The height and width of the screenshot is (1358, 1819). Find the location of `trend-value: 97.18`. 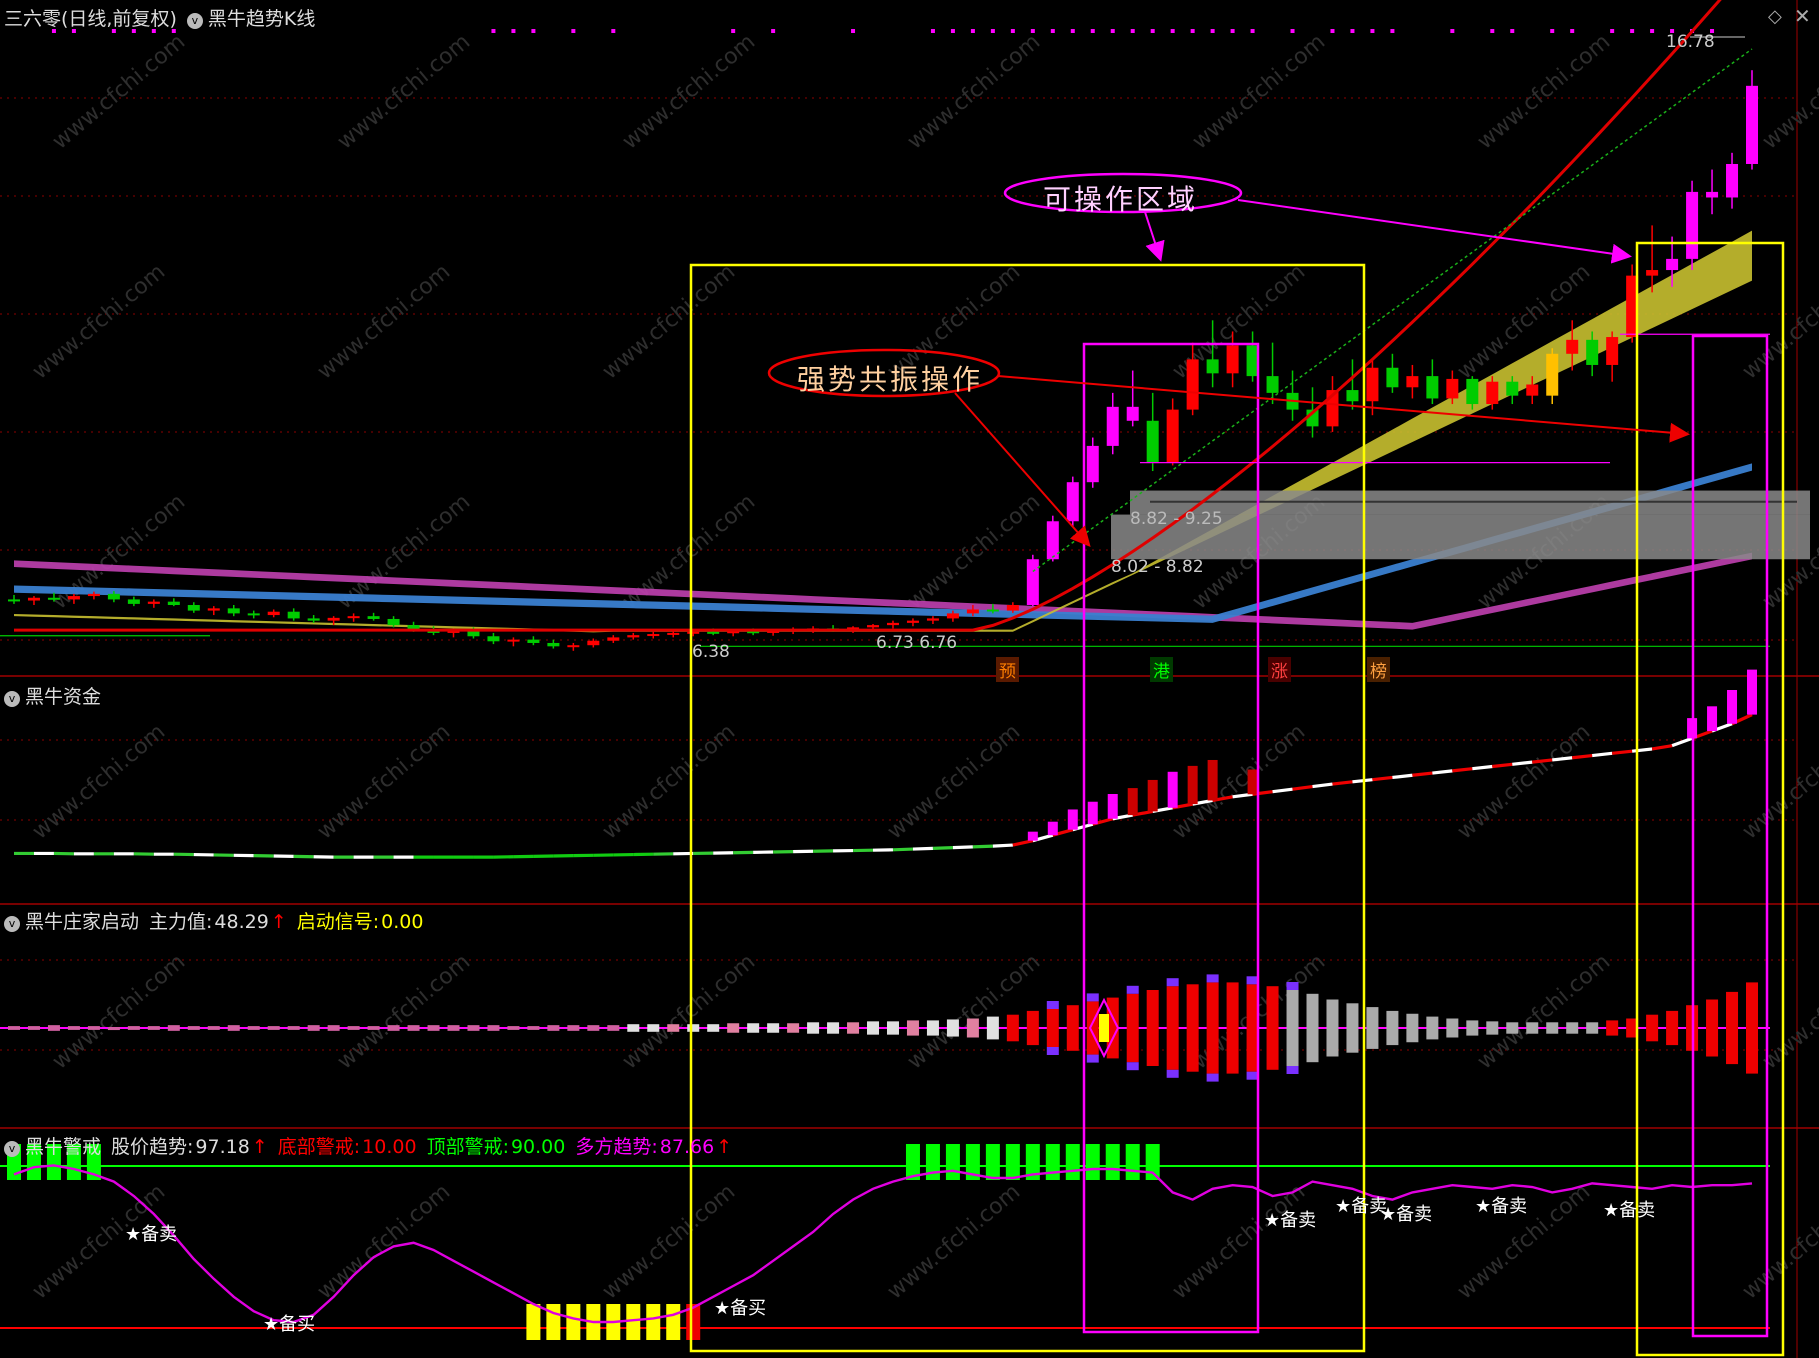

trend-value: 97.18 is located at coordinates (222, 1147).